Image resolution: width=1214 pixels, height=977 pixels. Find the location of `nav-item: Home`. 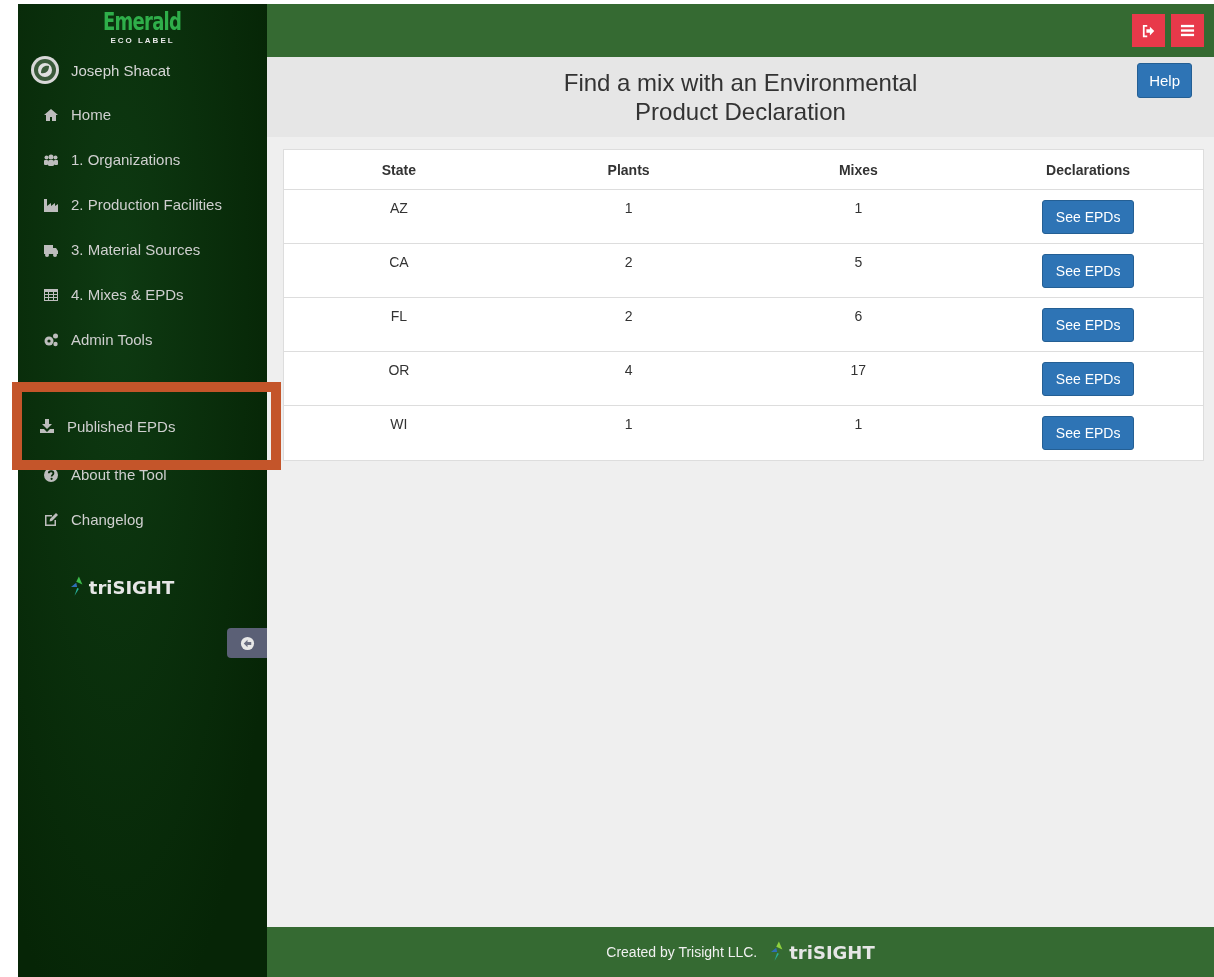

nav-item: Home is located at coordinates (142, 114).